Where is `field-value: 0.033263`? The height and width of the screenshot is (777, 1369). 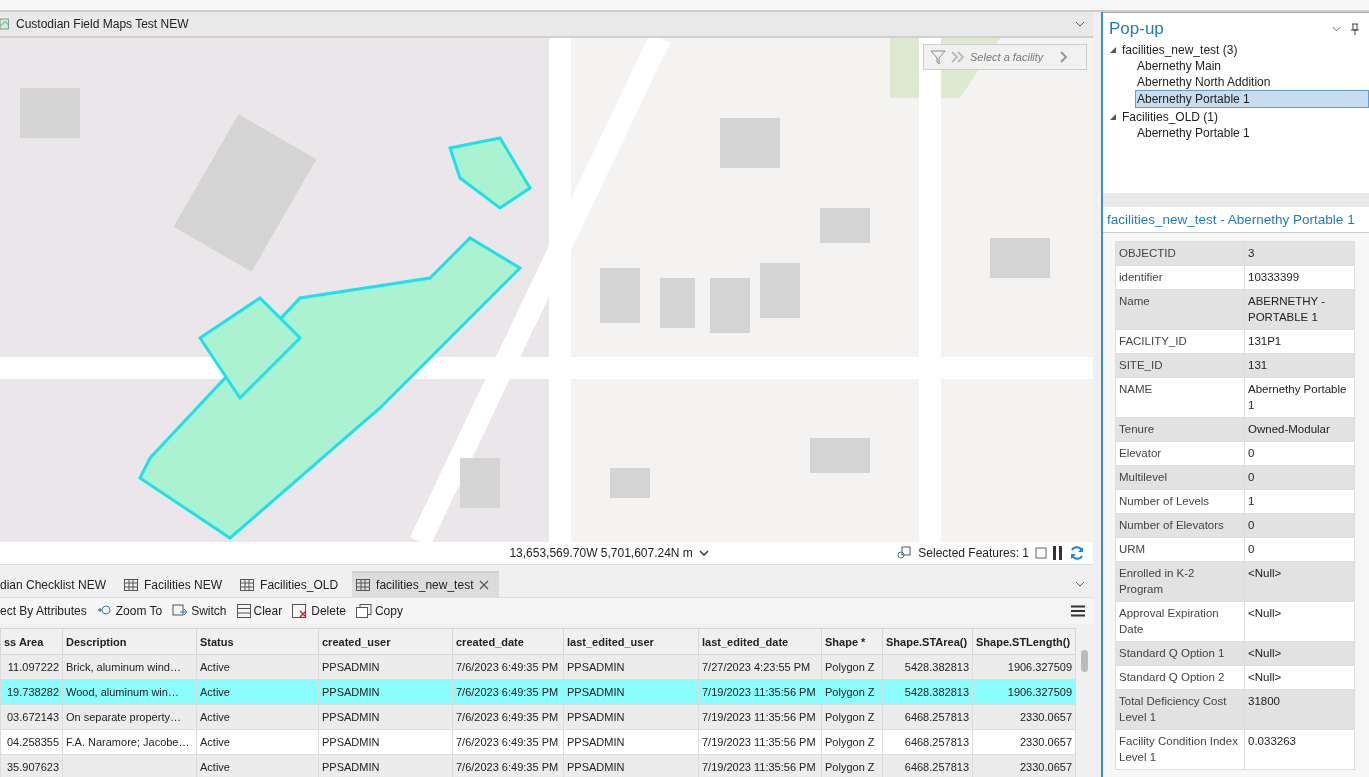 field-value: 0.033263 is located at coordinates (1272, 741).